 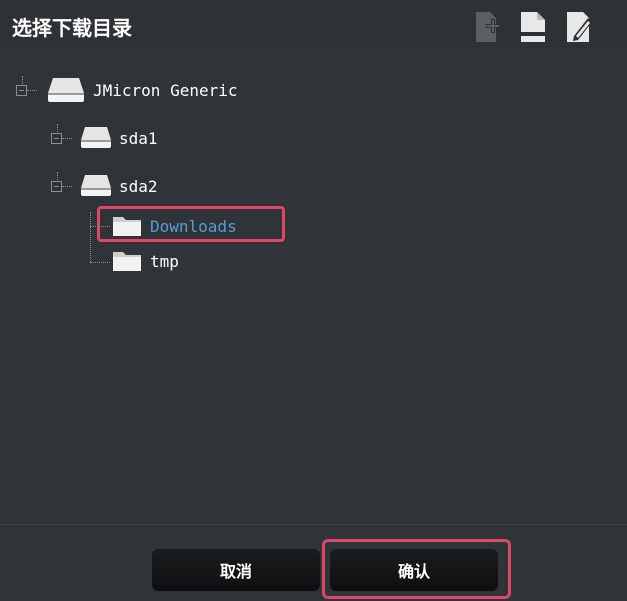 I want to click on dialog-footer: 取消 确认, so click(x=313, y=562).